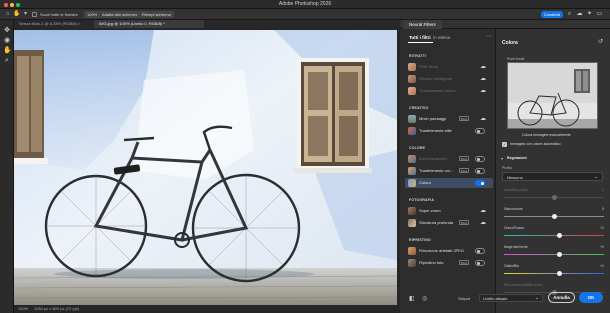 The height and width of the screenshot is (313, 610). What do you see at coordinates (412, 159) in the screenshot?
I see `harmonization-thumbnail` at bounding box center [412, 159].